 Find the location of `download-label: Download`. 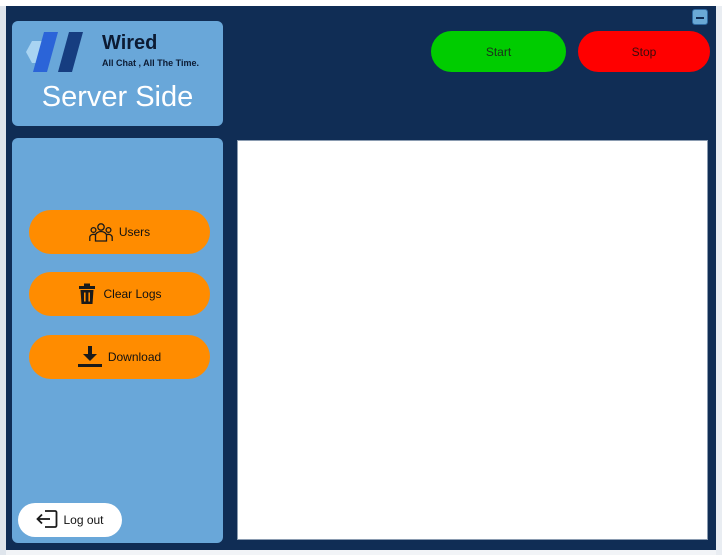

download-label: Download is located at coordinates (134, 357).